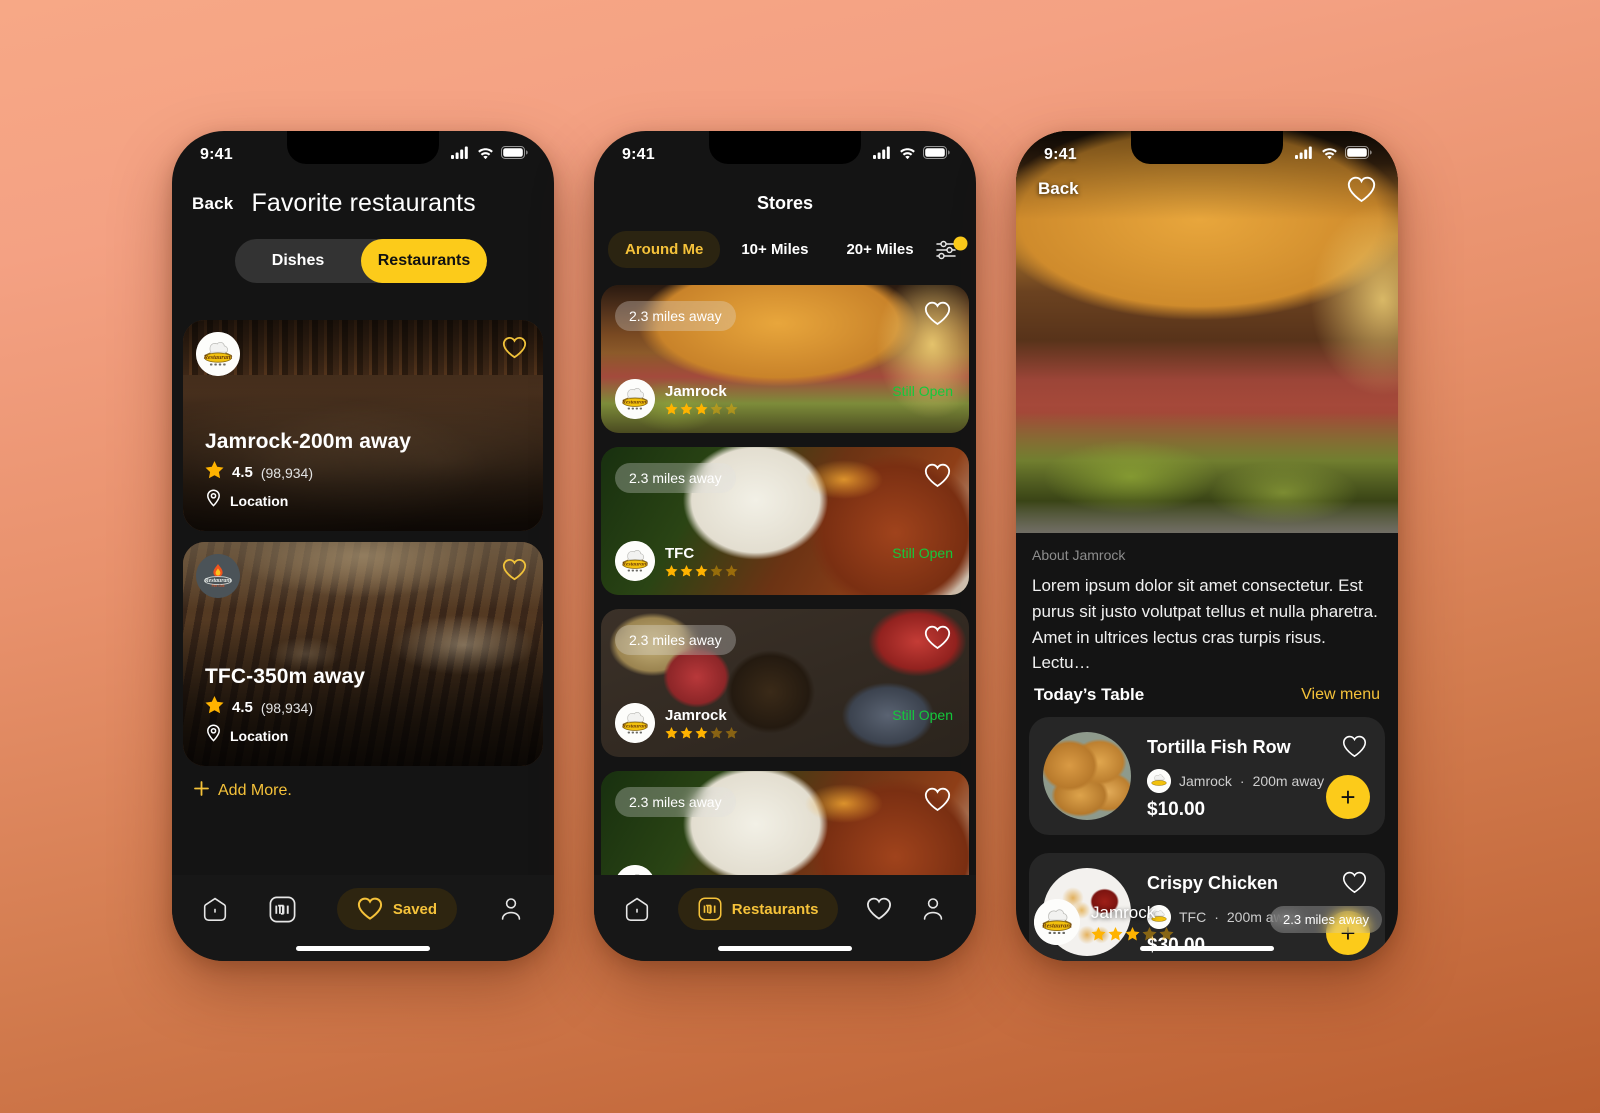 This screenshot has height=1113, width=1600. Describe the element at coordinates (696, 715) in the screenshot. I see `store-name: Jamrock` at that location.